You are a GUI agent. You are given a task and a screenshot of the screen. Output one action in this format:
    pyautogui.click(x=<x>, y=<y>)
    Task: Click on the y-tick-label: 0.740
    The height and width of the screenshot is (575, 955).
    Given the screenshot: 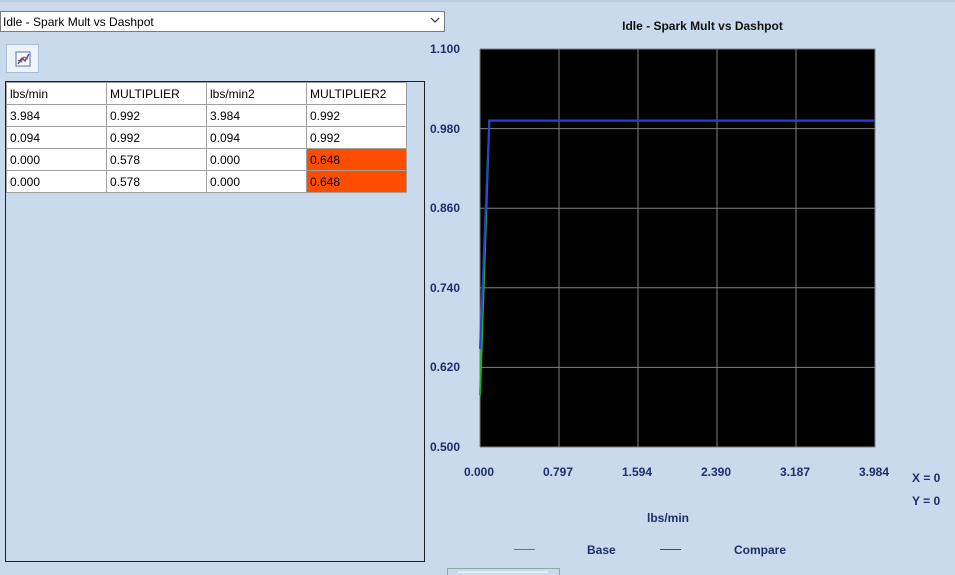 What is the action you would take?
    pyautogui.click(x=445, y=287)
    